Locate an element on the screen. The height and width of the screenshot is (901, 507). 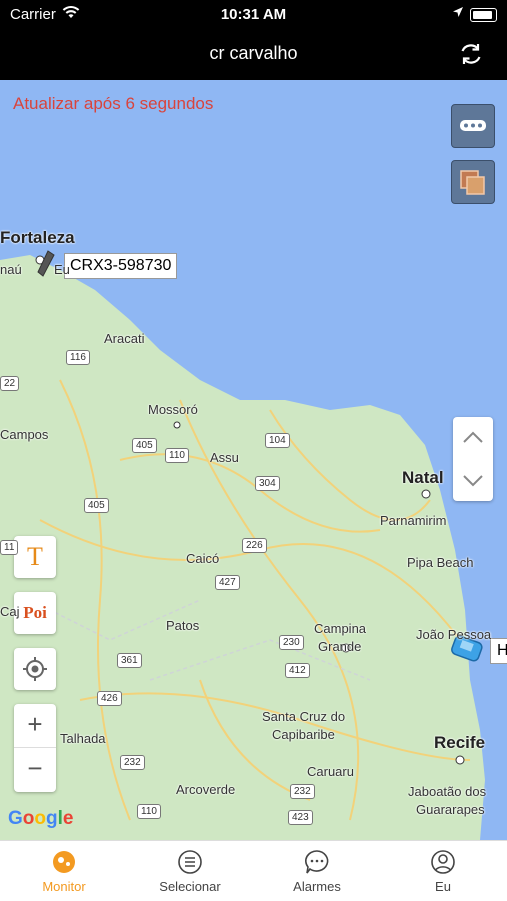
city-label: Santa Cruz do is located at coordinates (304, 716).